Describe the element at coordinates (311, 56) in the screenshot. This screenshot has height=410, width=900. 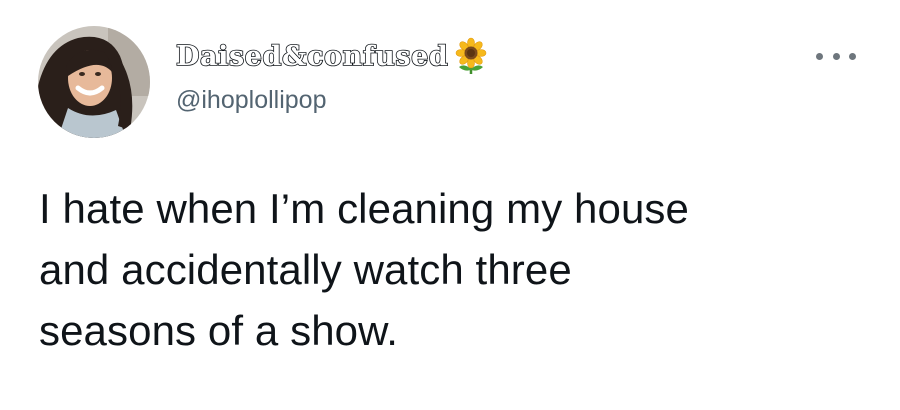
I see `display-name: Daised&confused` at that location.